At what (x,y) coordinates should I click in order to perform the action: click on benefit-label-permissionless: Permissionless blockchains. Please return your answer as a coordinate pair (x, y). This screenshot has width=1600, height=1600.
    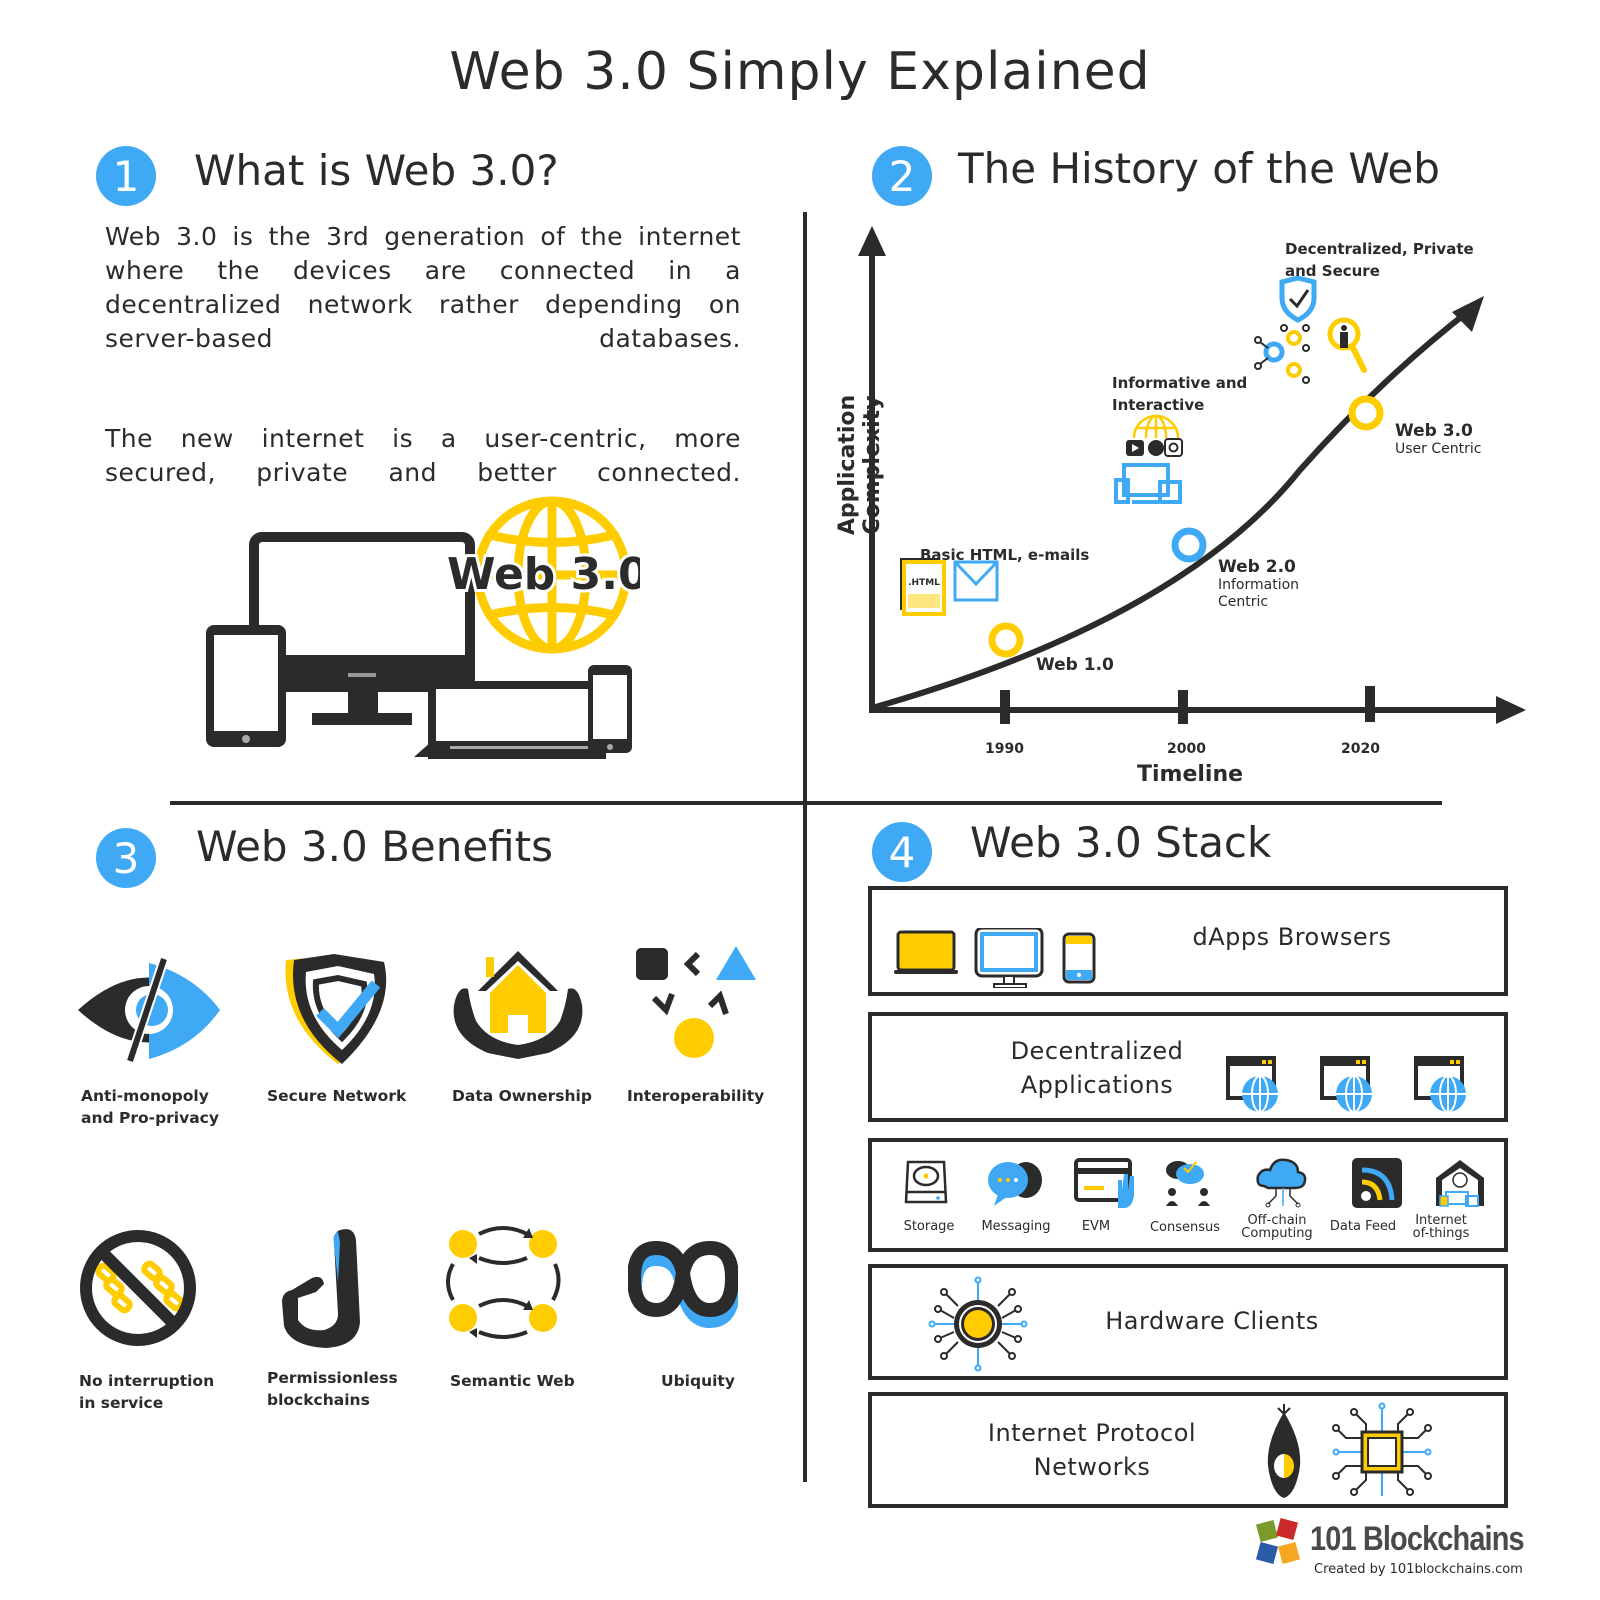
    Looking at the image, I should click on (332, 1389).